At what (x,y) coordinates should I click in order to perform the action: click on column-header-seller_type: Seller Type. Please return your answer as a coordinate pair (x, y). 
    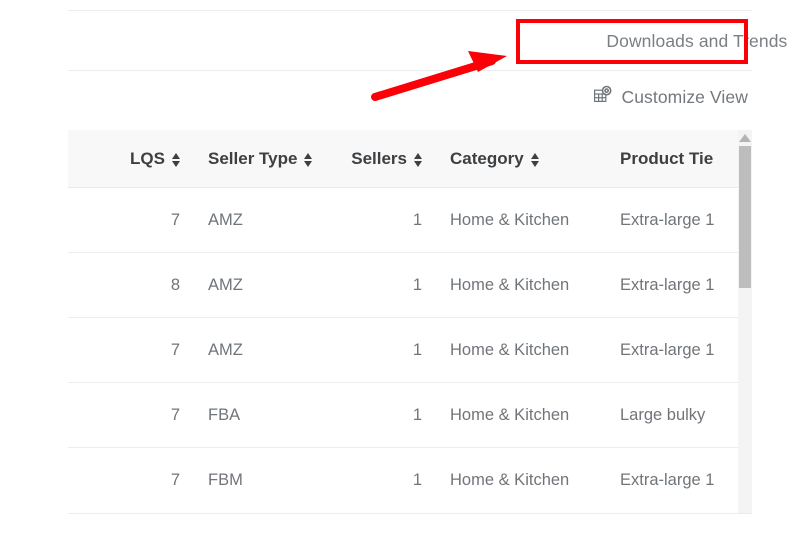
    Looking at the image, I should click on (251, 159).